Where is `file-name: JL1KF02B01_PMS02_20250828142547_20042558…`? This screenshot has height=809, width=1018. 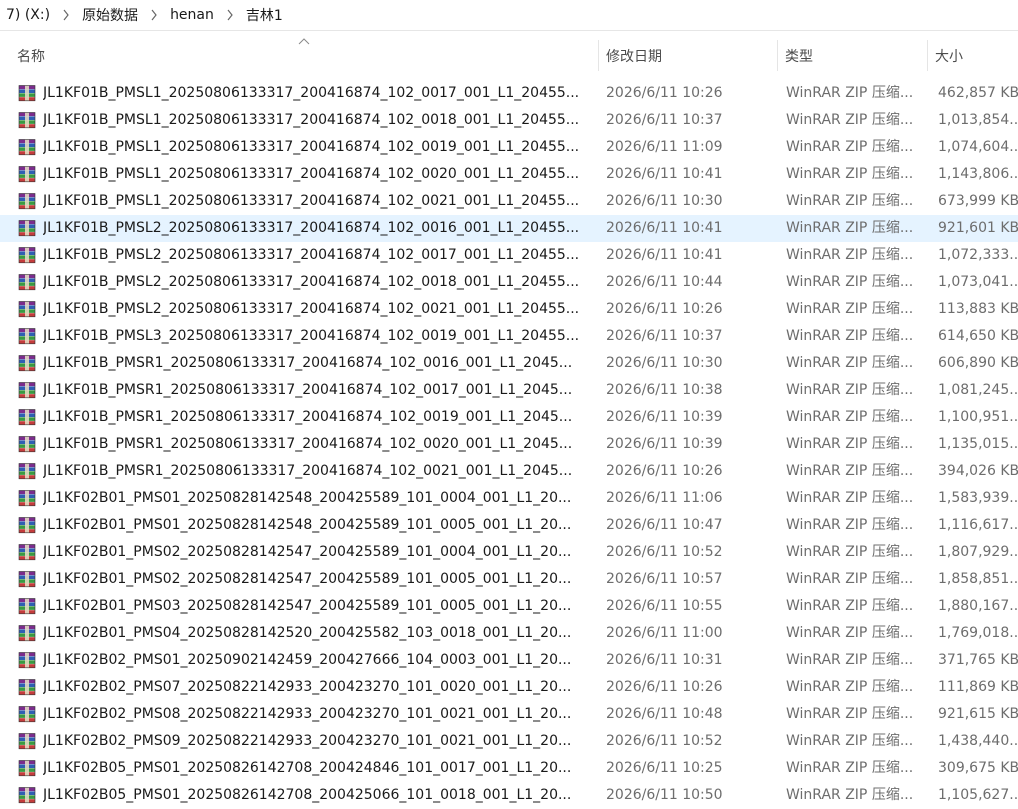
file-name: JL1KF02B01_PMS02_20250828142547_20042558… is located at coordinates (307, 579).